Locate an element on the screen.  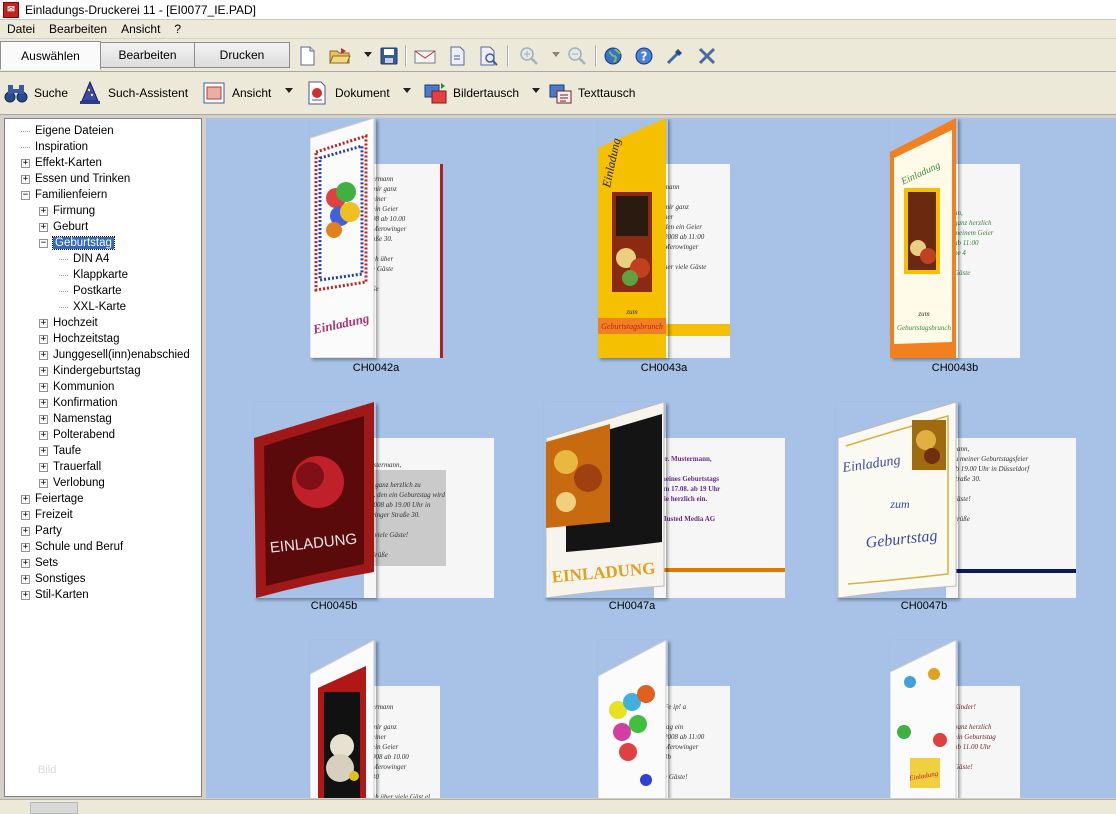
document-button: Dokument is located at coordinates (347, 93).